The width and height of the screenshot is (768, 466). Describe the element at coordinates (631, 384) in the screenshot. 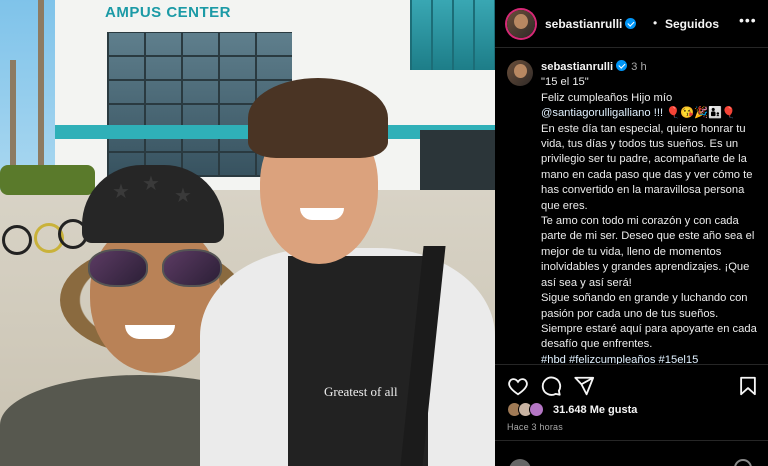

I see `action-bar` at that location.